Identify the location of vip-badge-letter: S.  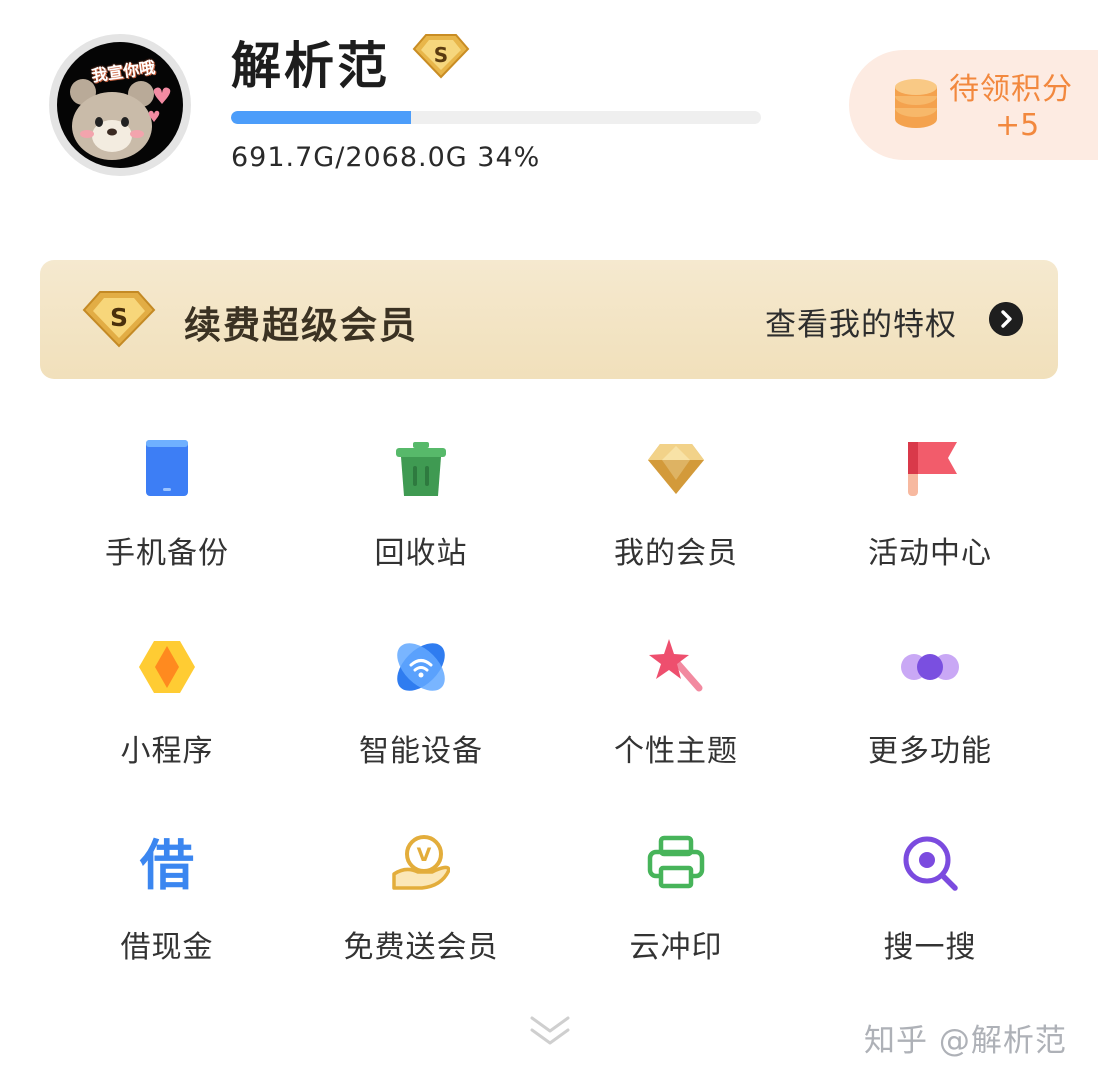
(441, 55).